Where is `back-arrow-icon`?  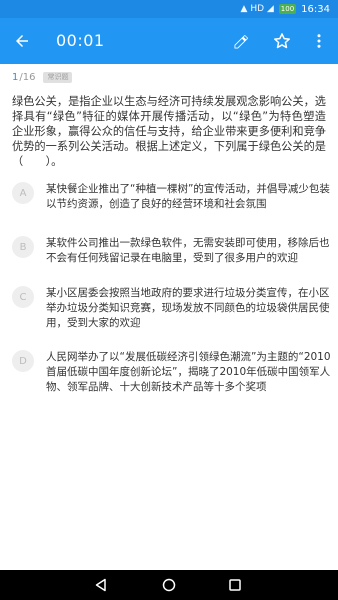 back-arrow-icon is located at coordinates (22, 41).